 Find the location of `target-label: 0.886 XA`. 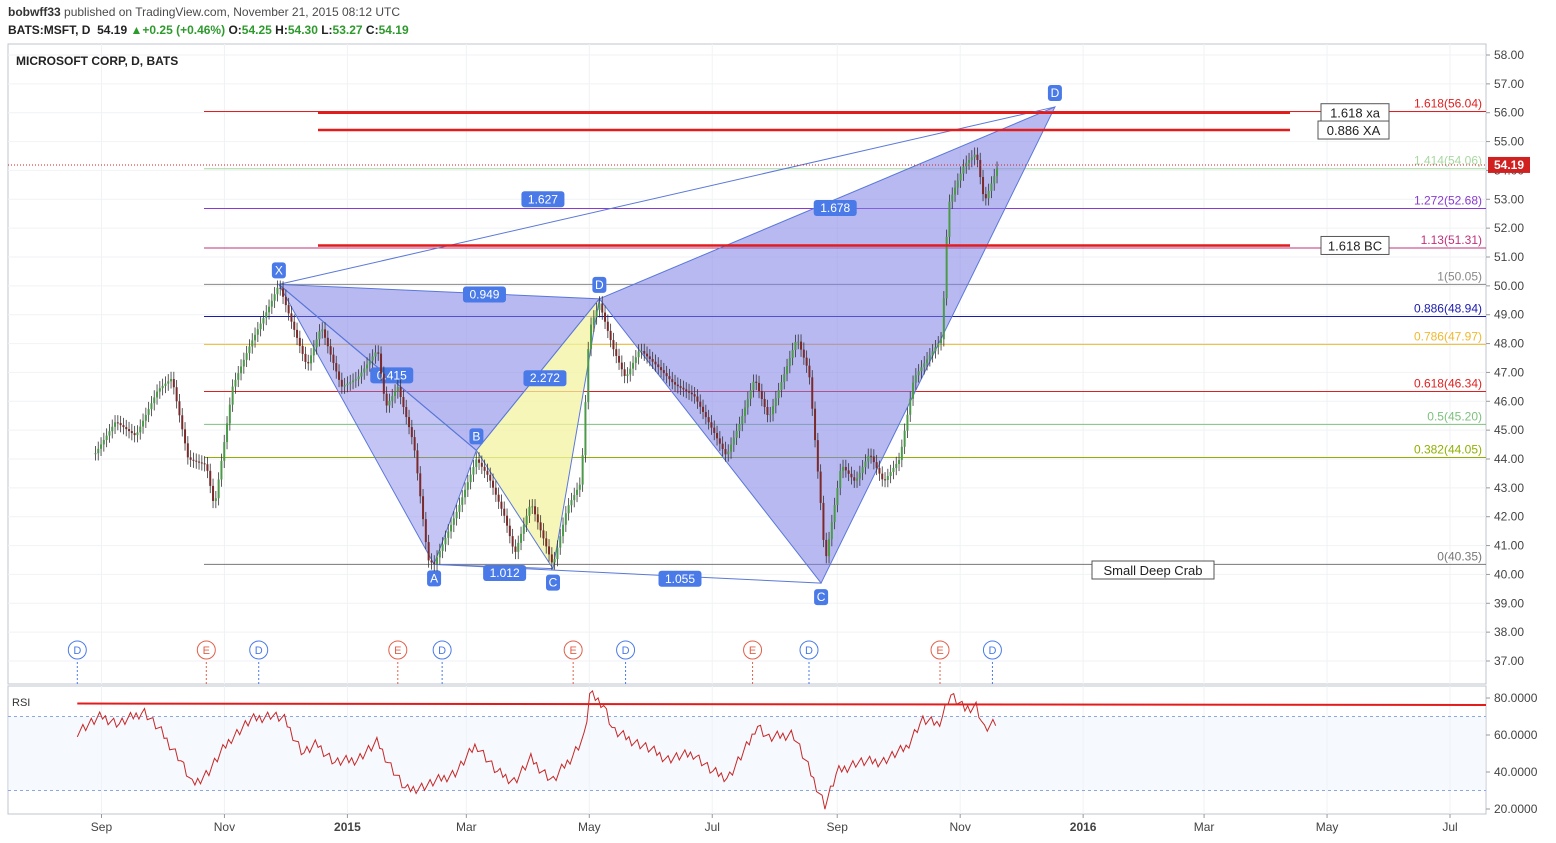

target-label: 0.886 XA is located at coordinates (1354, 130).